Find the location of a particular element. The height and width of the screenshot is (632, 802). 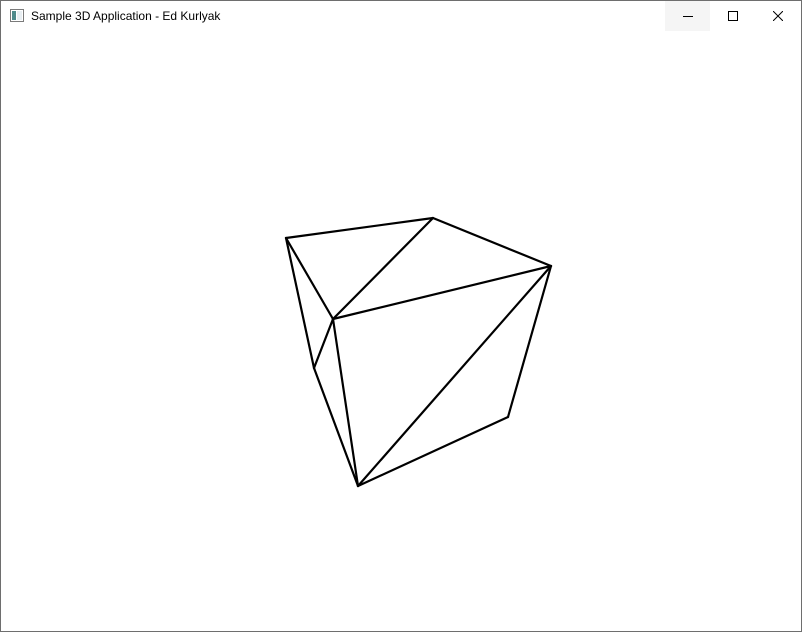

maximize-button is located at coordinates (732, 16).